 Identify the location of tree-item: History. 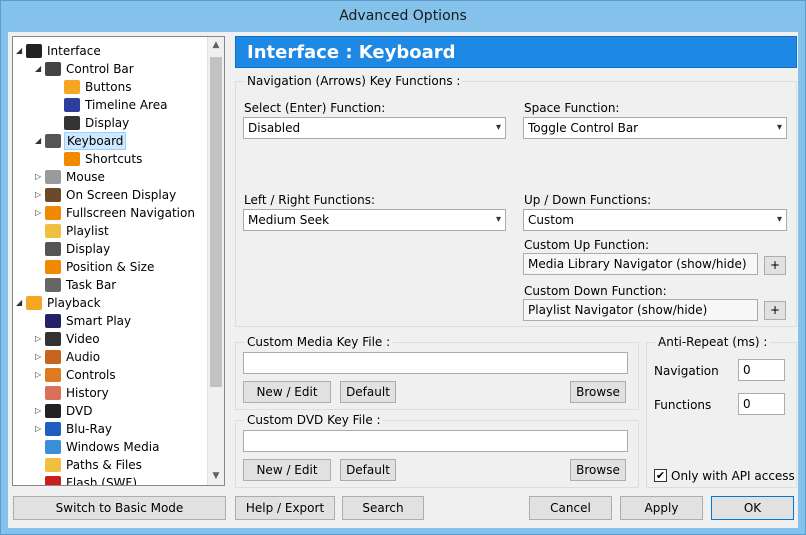
(73, 393).